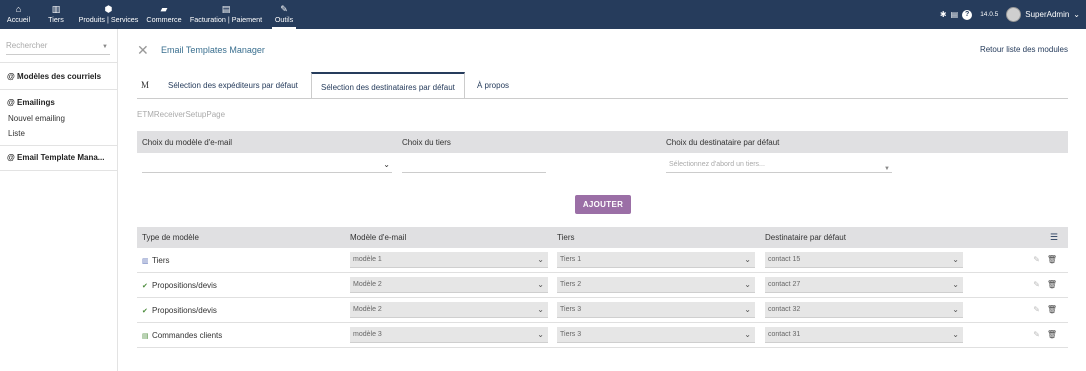 This screenshot has width=1086, height=371. What do you see at coordinates (989, 14) in the screenshot?
I see `version-label: 14.0.5` at bounding box center [989, 14].